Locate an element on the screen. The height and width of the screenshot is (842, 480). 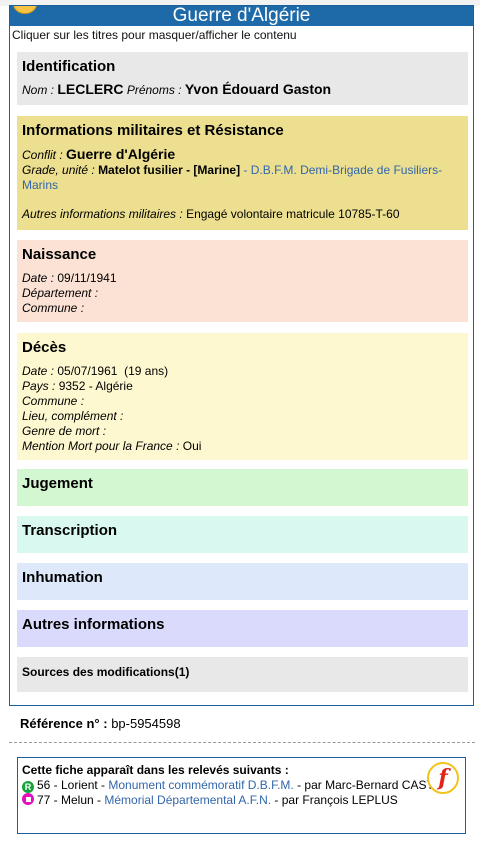
grade-value: Matelot fusilier - [Marine] is located at coordinates (169, 170).